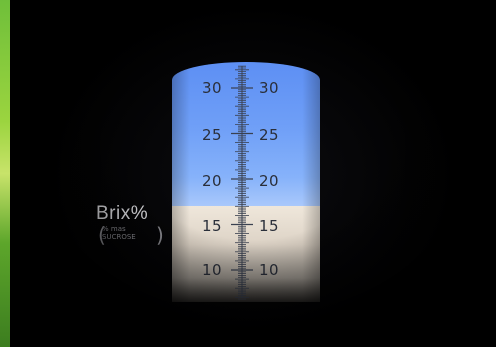 The image size is (496, 347). What do you see at coordinates (269, 135) in the screenshot?
I see `right-number-25: 25` at bounding box center [269, 135].